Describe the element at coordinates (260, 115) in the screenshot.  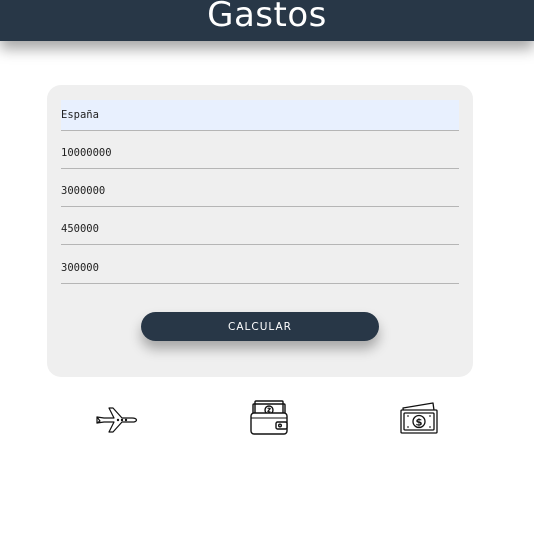
I see `country-input` at that location.